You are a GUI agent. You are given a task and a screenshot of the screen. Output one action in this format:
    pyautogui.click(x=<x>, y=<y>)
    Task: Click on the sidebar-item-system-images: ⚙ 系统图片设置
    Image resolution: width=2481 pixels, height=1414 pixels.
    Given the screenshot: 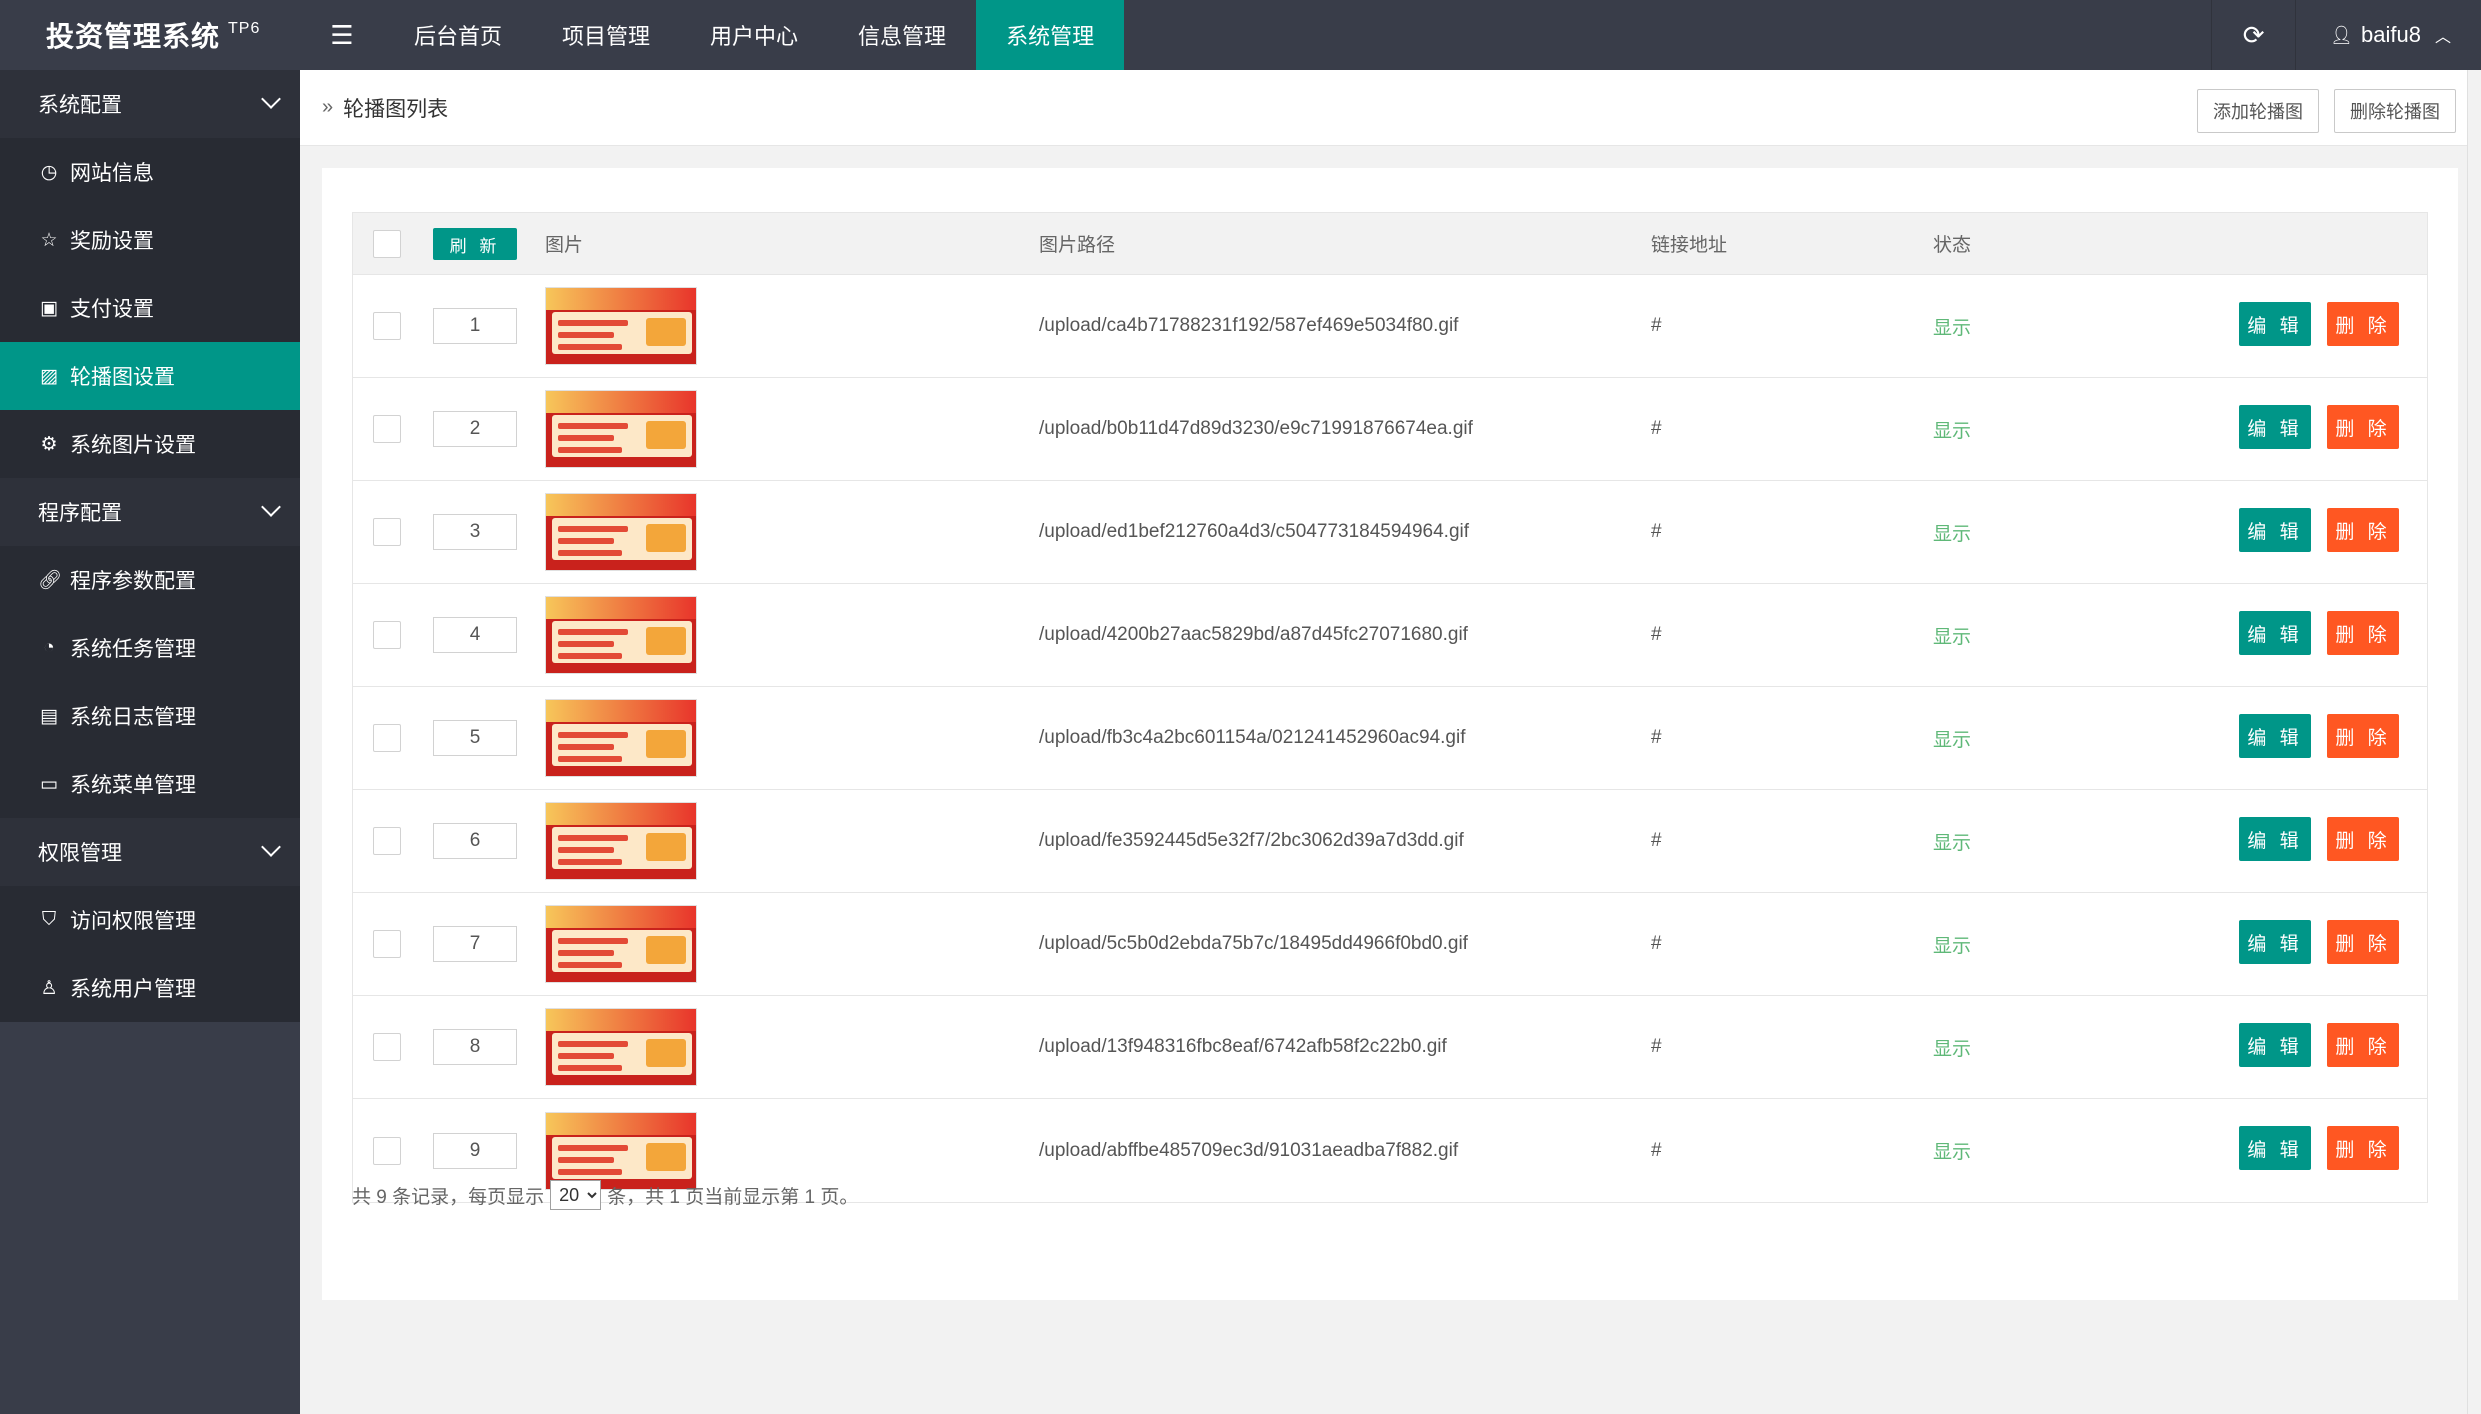 What is the action you would take?
    pyautogui.click(x=150, y=444)
    